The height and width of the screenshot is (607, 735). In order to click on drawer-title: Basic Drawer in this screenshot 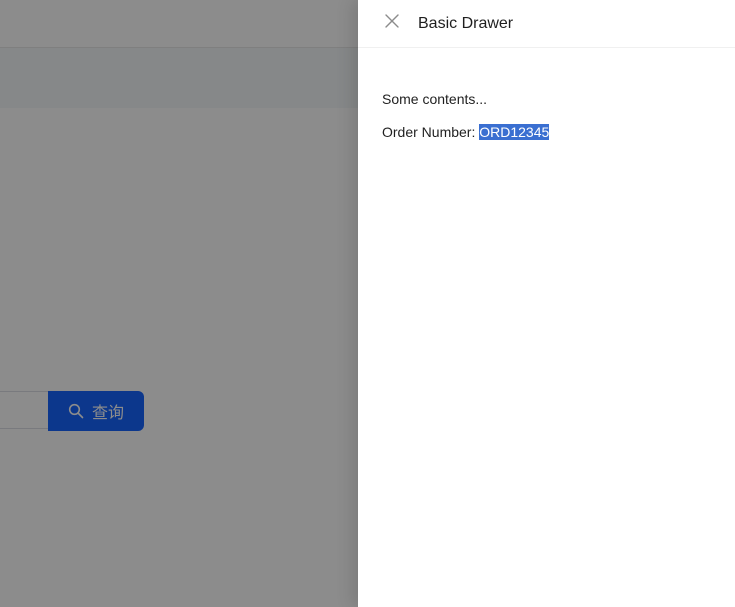, I will do `click(466, 23)`.